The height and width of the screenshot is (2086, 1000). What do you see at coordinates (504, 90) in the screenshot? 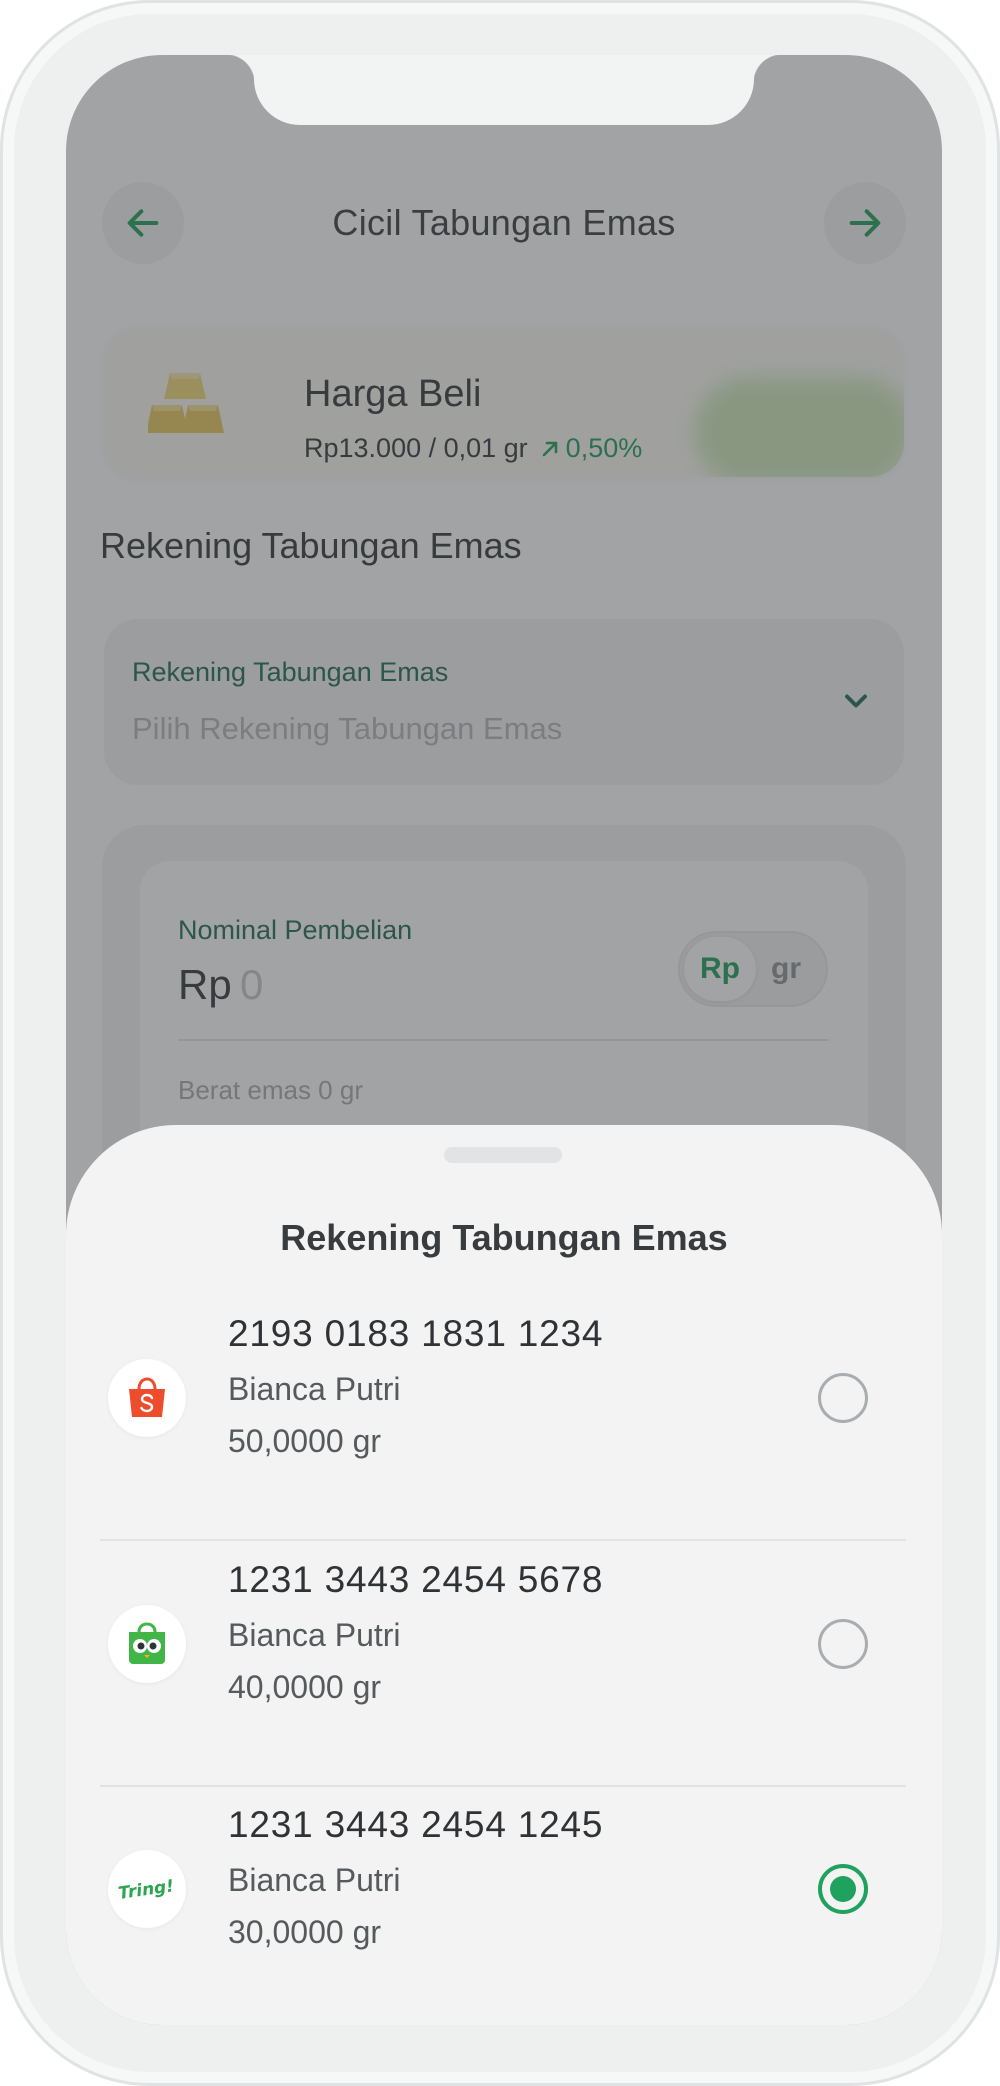
I see `phone-notch` at bounding box center [504, 90].